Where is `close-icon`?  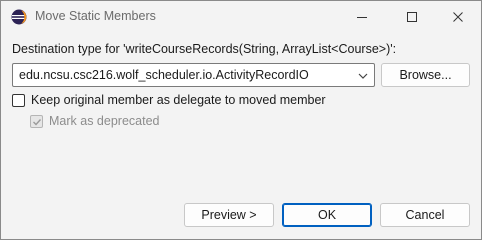 close-icon is located at coordinates (458, 16).